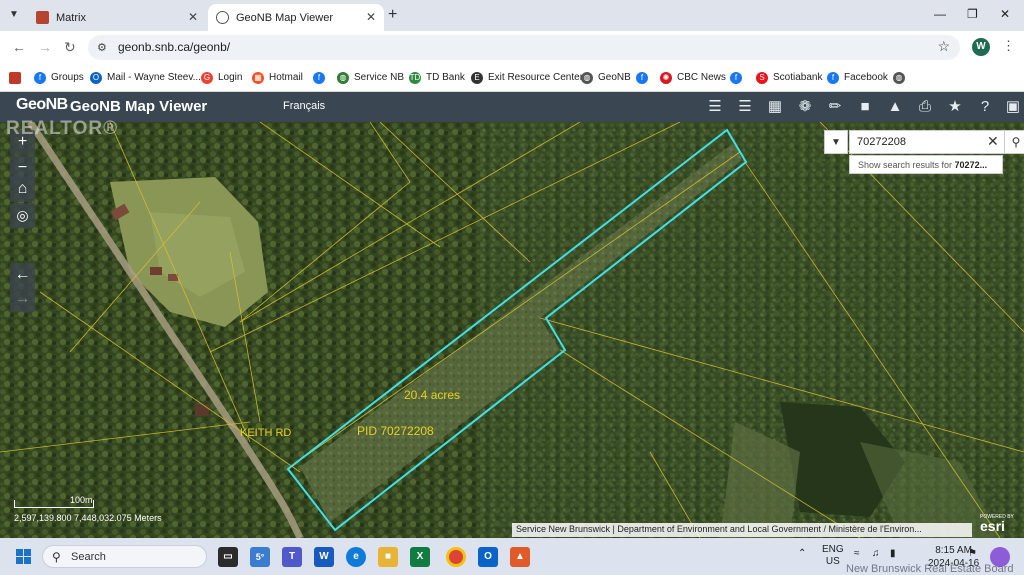 The image size is (1024, 575). Describe the element at coordinates (343, 77) in the screenshot. I see `globe-icon: ◍` at that location.